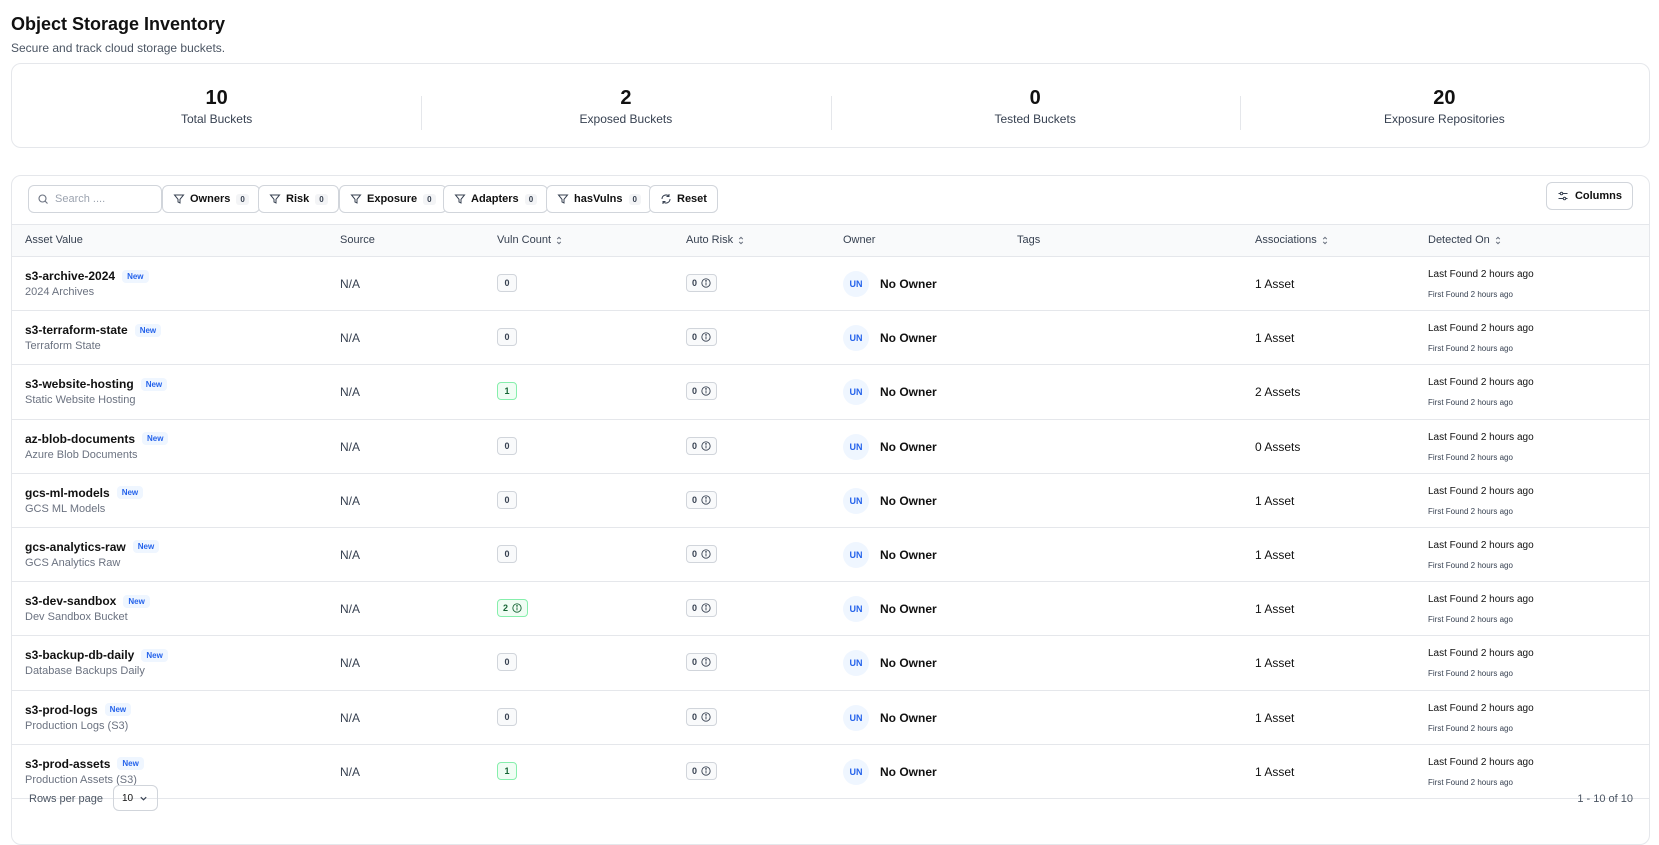  What do you see at coordinates (75, 547) in the screenshot?
I see `asset-name-text: gcs-analytics-raw` at bounding box center [75, 547].